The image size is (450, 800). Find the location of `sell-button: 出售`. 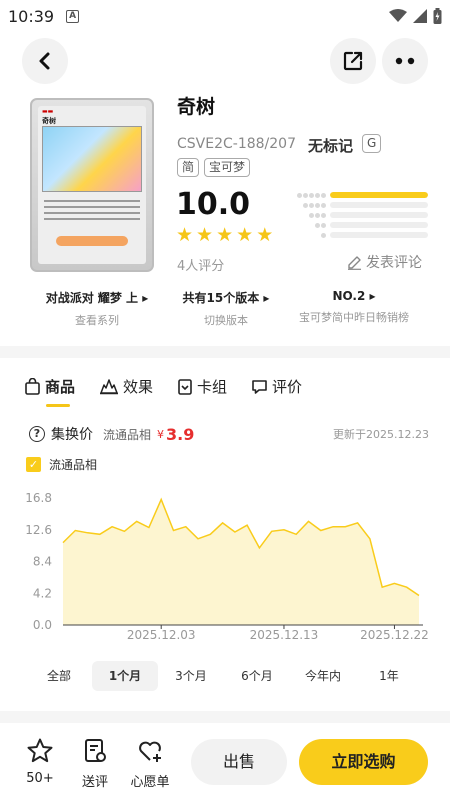

sell-button: 出售 is located at coordinates (239, 762).